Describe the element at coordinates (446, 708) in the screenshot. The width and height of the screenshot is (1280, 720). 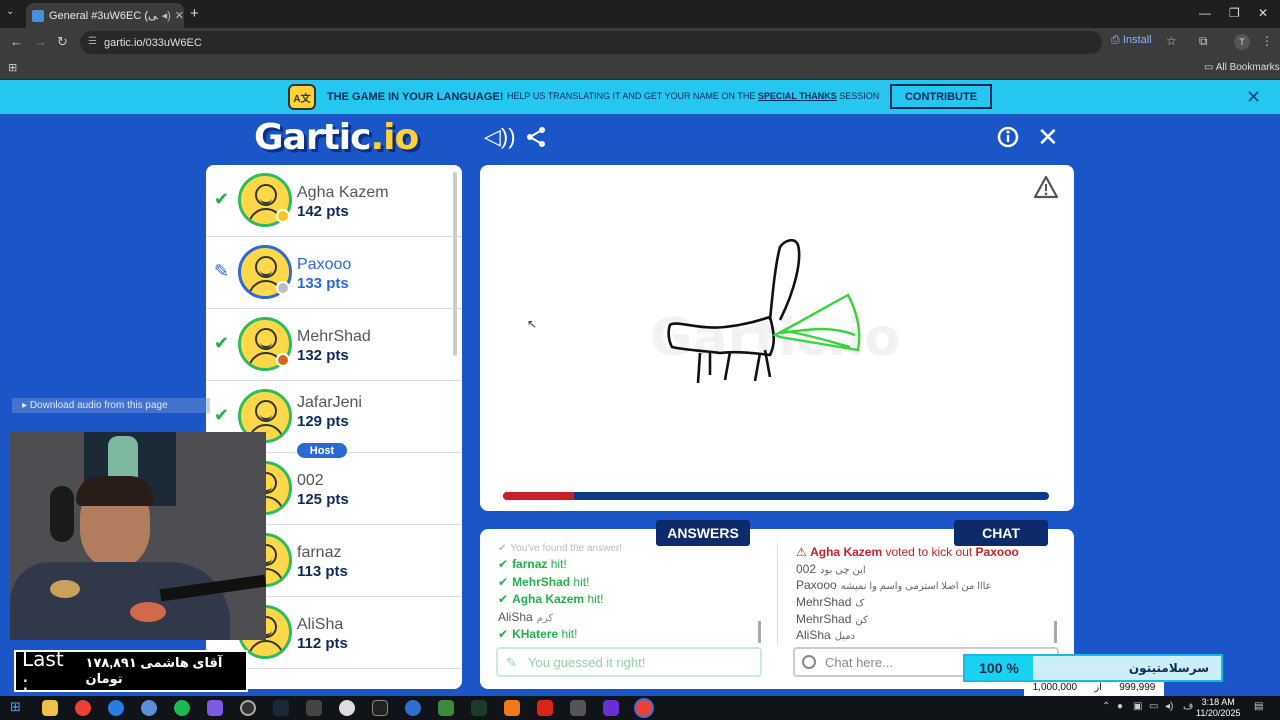
I see `minecraft-icon` at that location.